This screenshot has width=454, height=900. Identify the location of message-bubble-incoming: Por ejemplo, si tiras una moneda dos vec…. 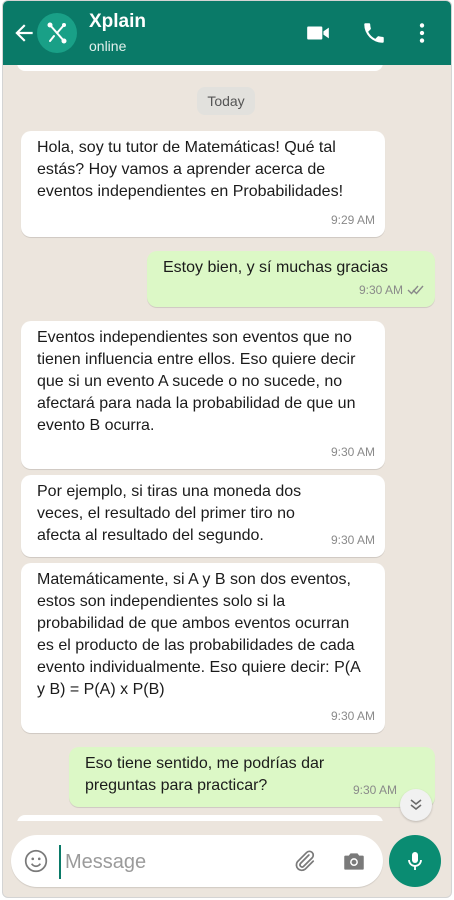
(203, 516).